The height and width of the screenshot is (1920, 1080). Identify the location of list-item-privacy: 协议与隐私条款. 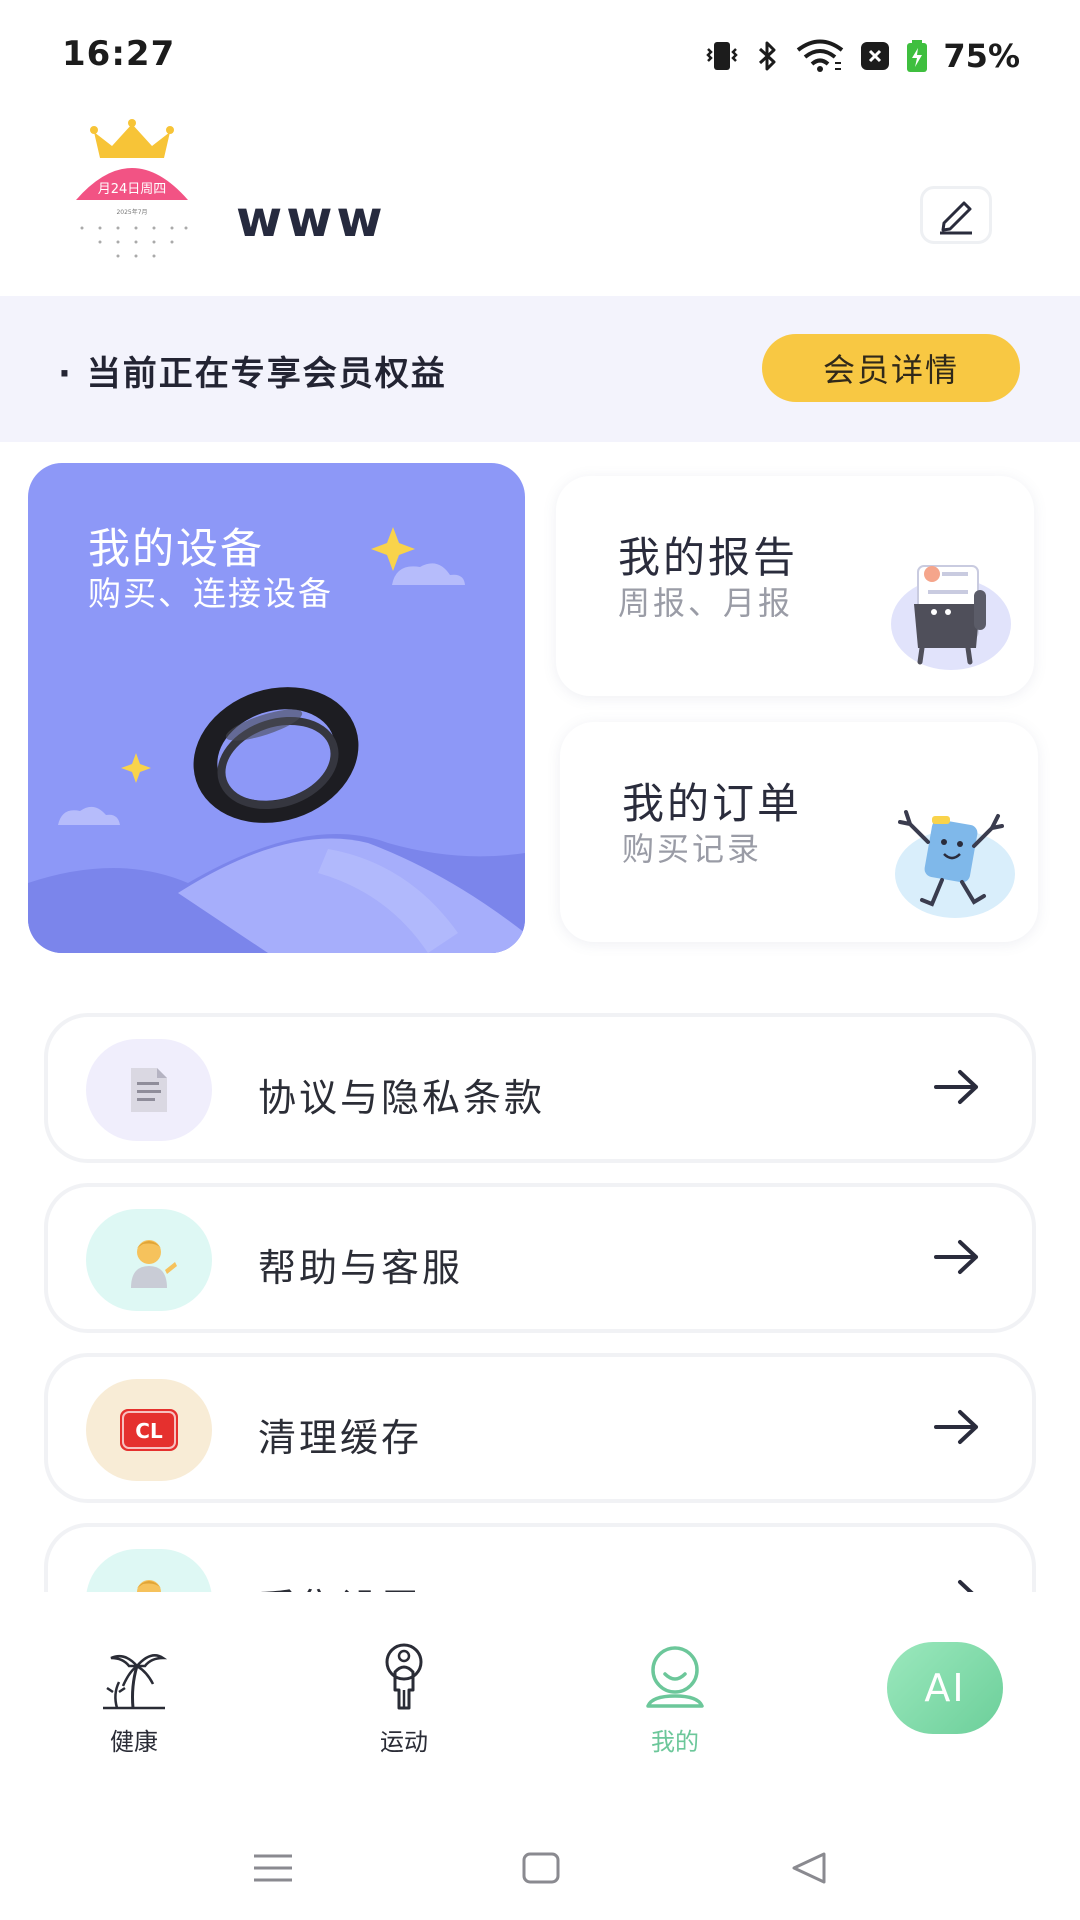
(540, 1088).